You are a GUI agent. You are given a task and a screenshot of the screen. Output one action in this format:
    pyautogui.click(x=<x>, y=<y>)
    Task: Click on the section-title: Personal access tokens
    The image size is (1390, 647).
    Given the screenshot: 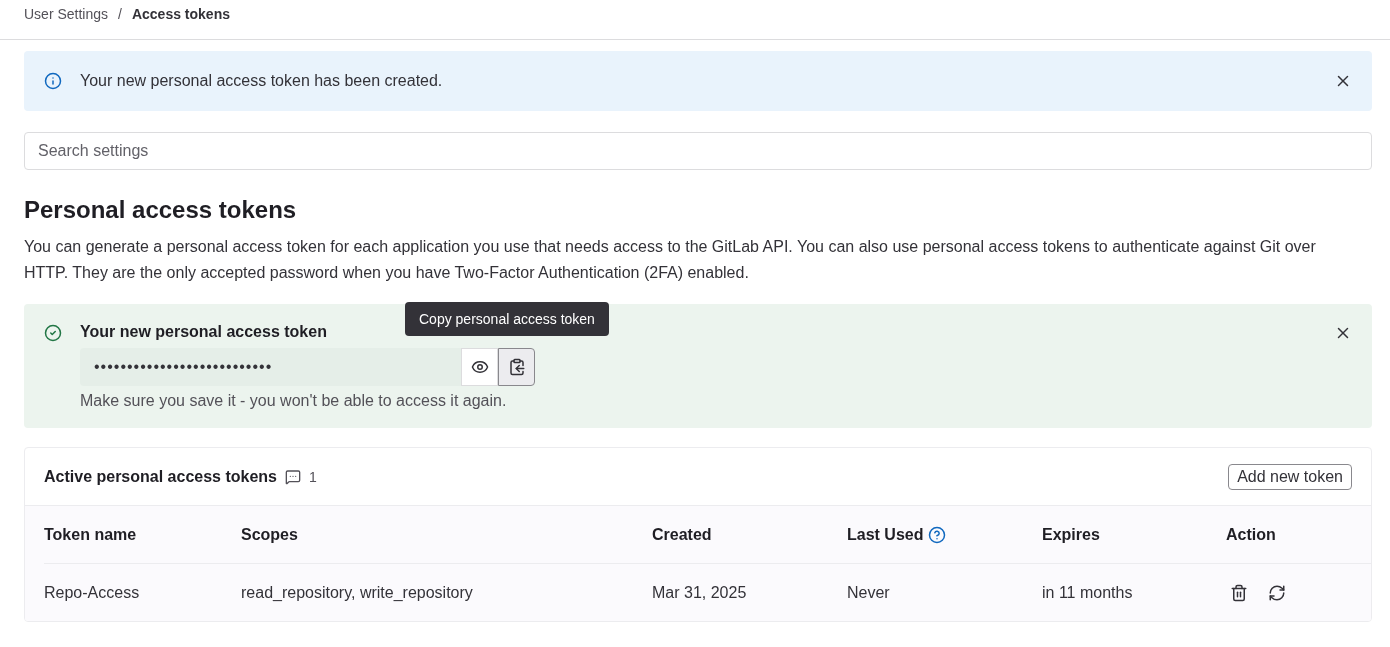 What is the action you would take?
    pyautogui.click(x=161, y=210)
    